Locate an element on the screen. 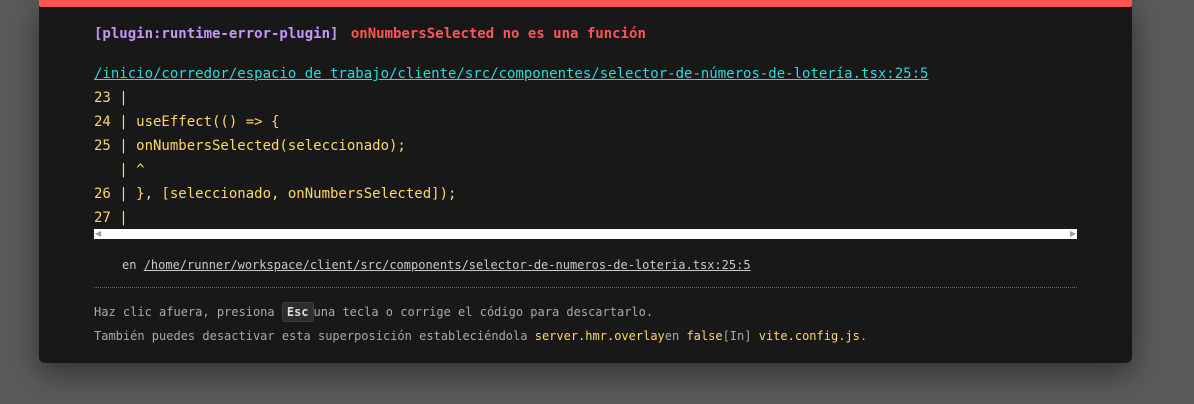 This screenshot has height=404, width=1194. error-top-stripe is located at coordinates (585, 3).